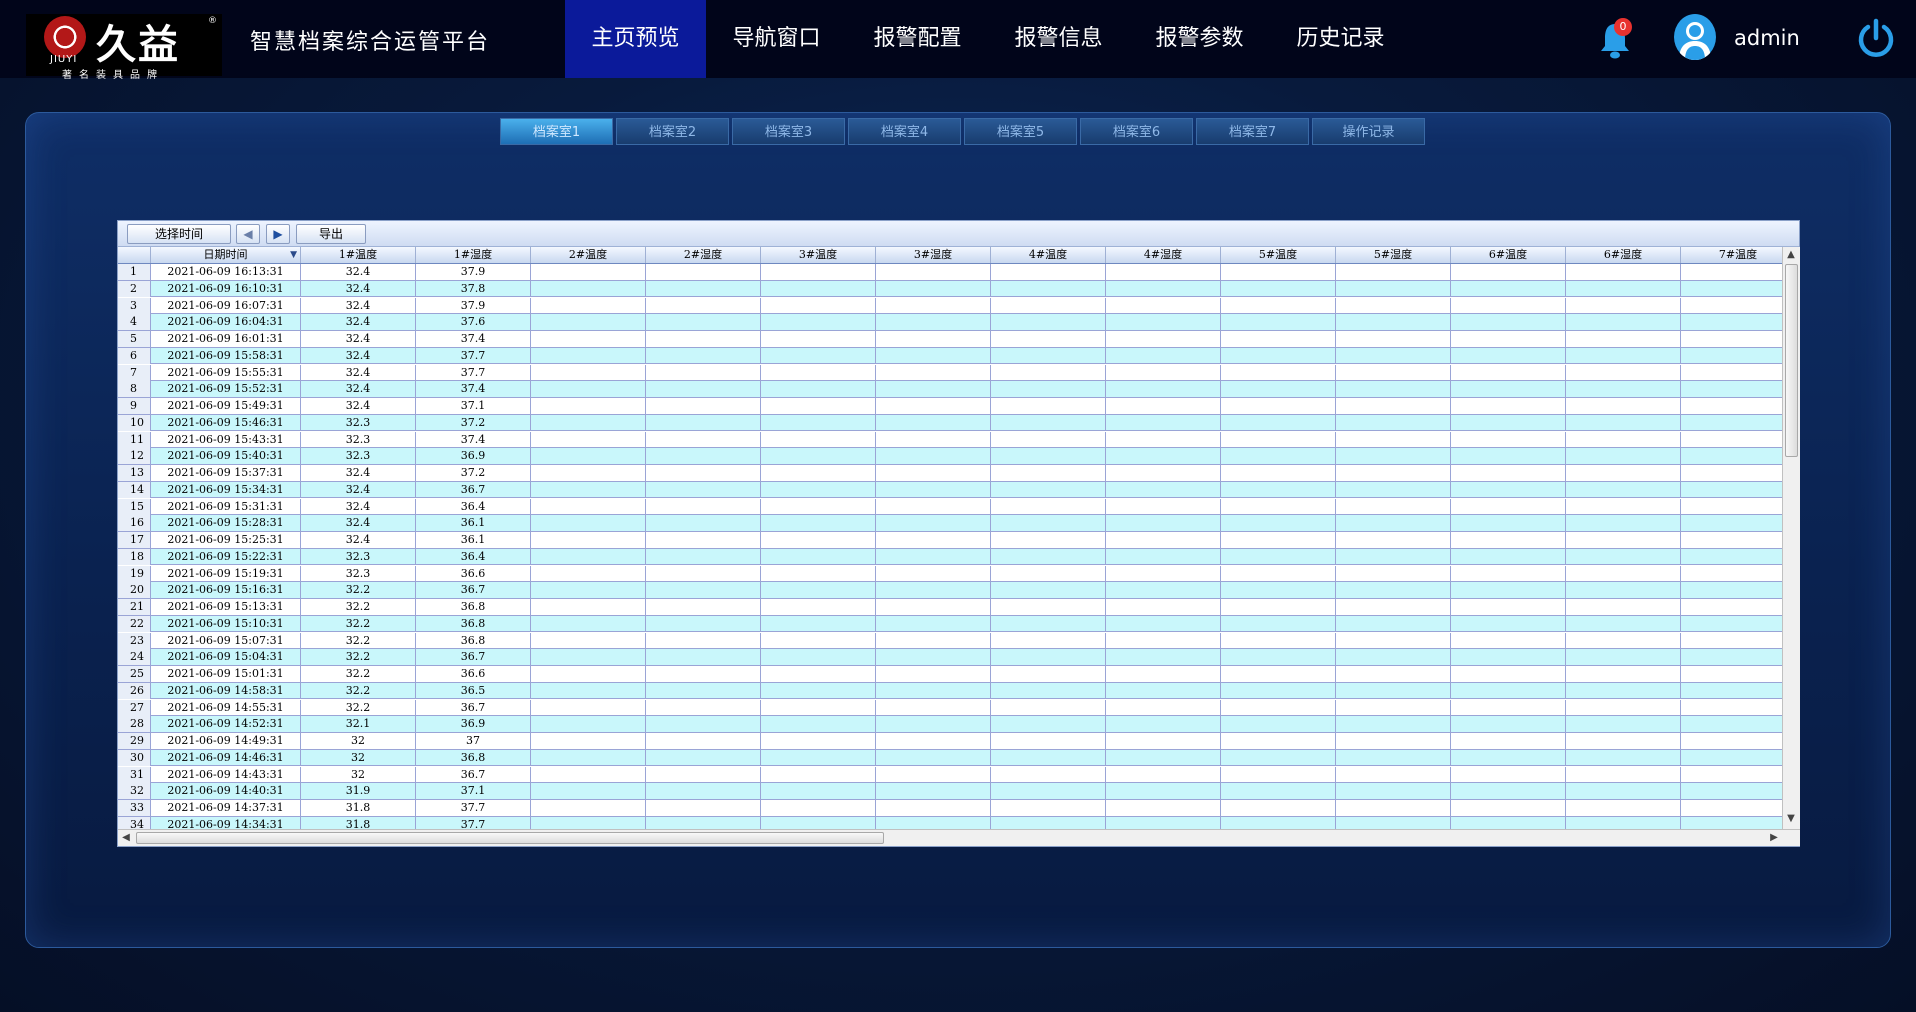  What do you see at coordinates (950, 356) in the screenshot?
I see `table-row: 6 2021-06-09 15:58:31 32.4 37.7` at bounding box center [950, 356].